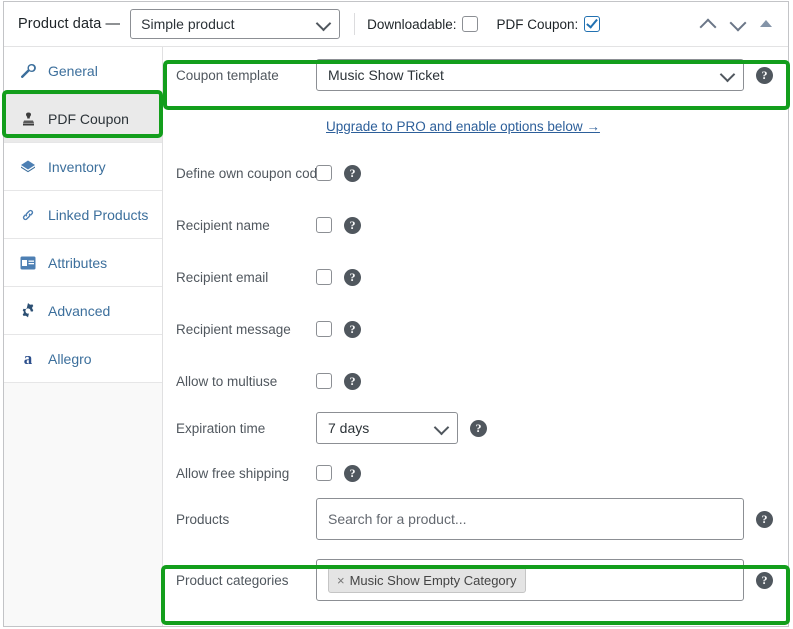 The height and width of the screenshot is (629, 793). Describe the element at coordinates (250, 173) in the screenshot. I see `define-own-coupon-code-label: Define own coupon code` at that location.